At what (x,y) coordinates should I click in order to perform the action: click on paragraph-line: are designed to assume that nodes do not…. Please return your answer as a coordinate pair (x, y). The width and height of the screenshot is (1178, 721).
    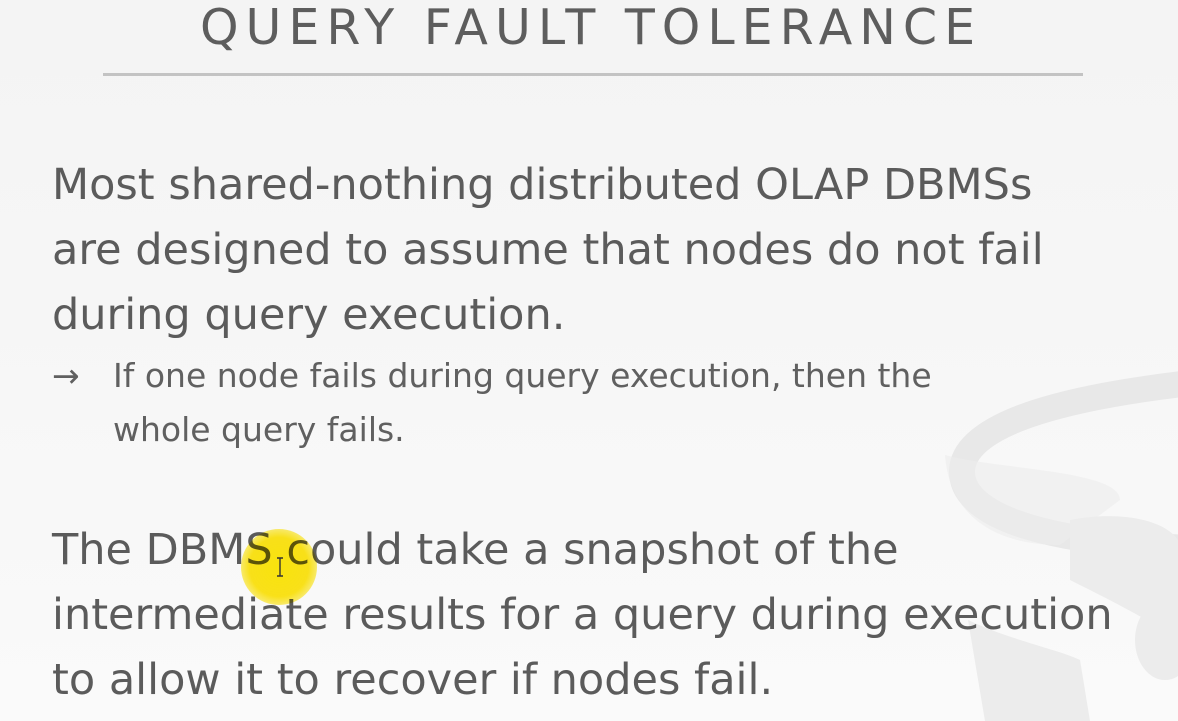
    Looking at the image, I should click on (548, 250).